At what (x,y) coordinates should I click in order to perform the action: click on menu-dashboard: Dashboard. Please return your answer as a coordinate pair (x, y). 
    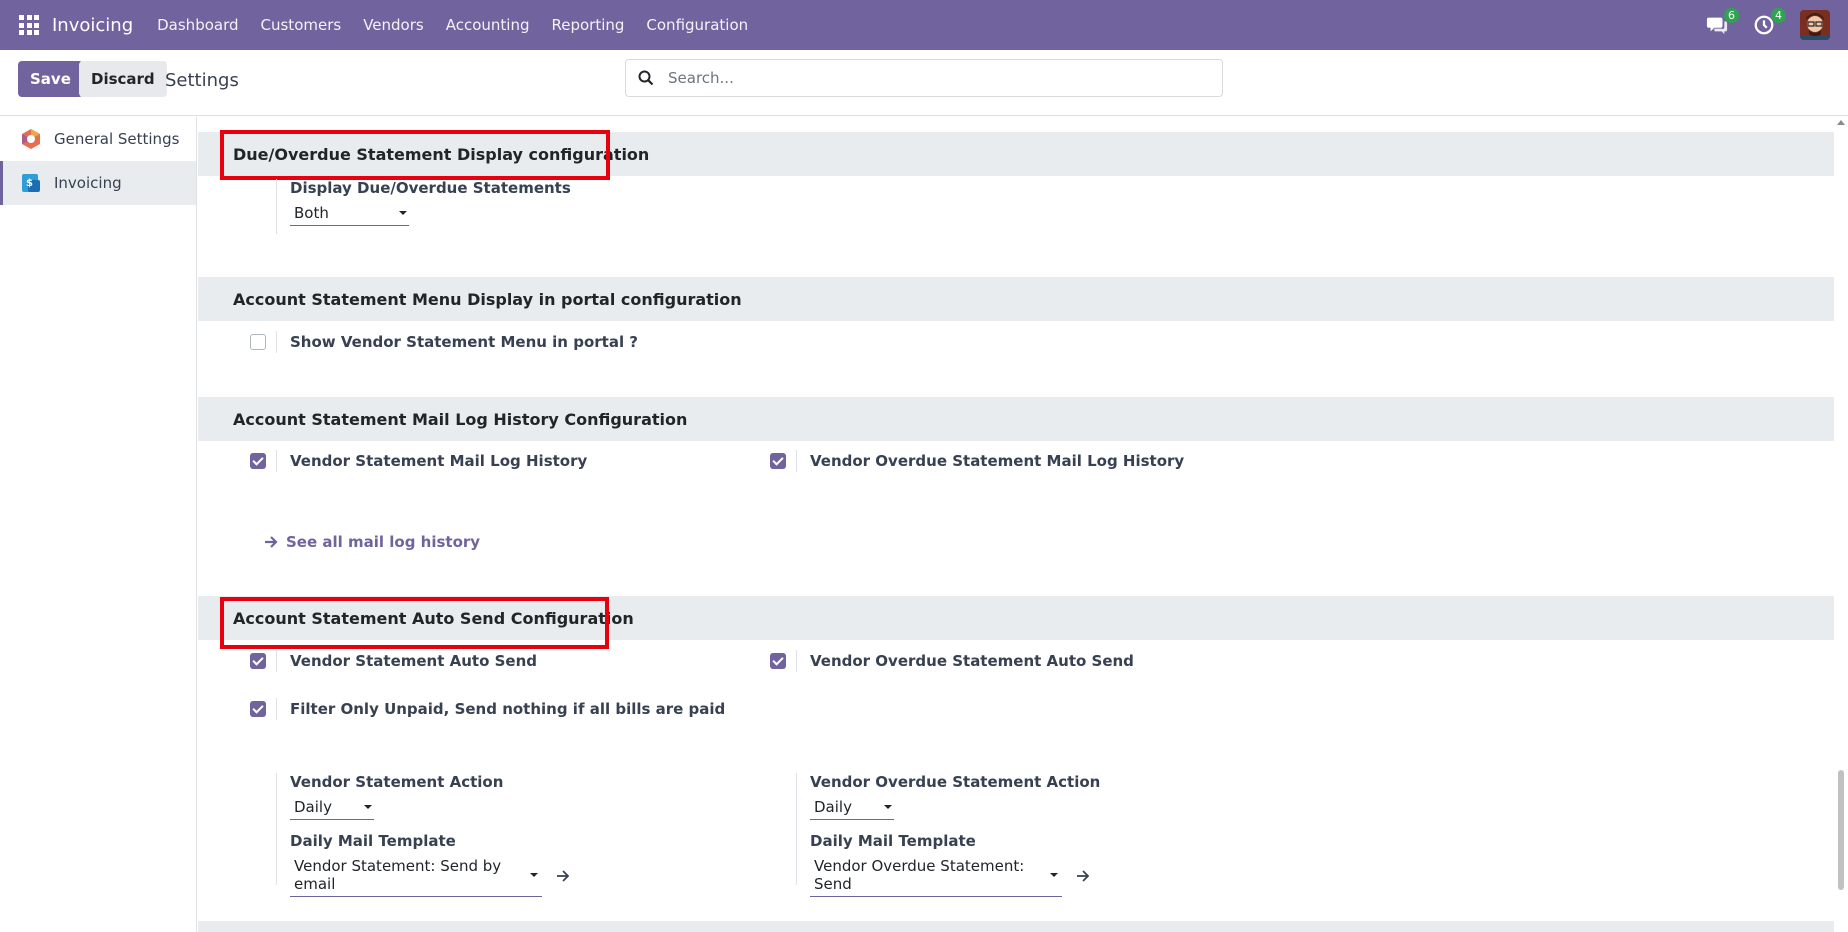
    Looking at the image, I should click on (197, 25).